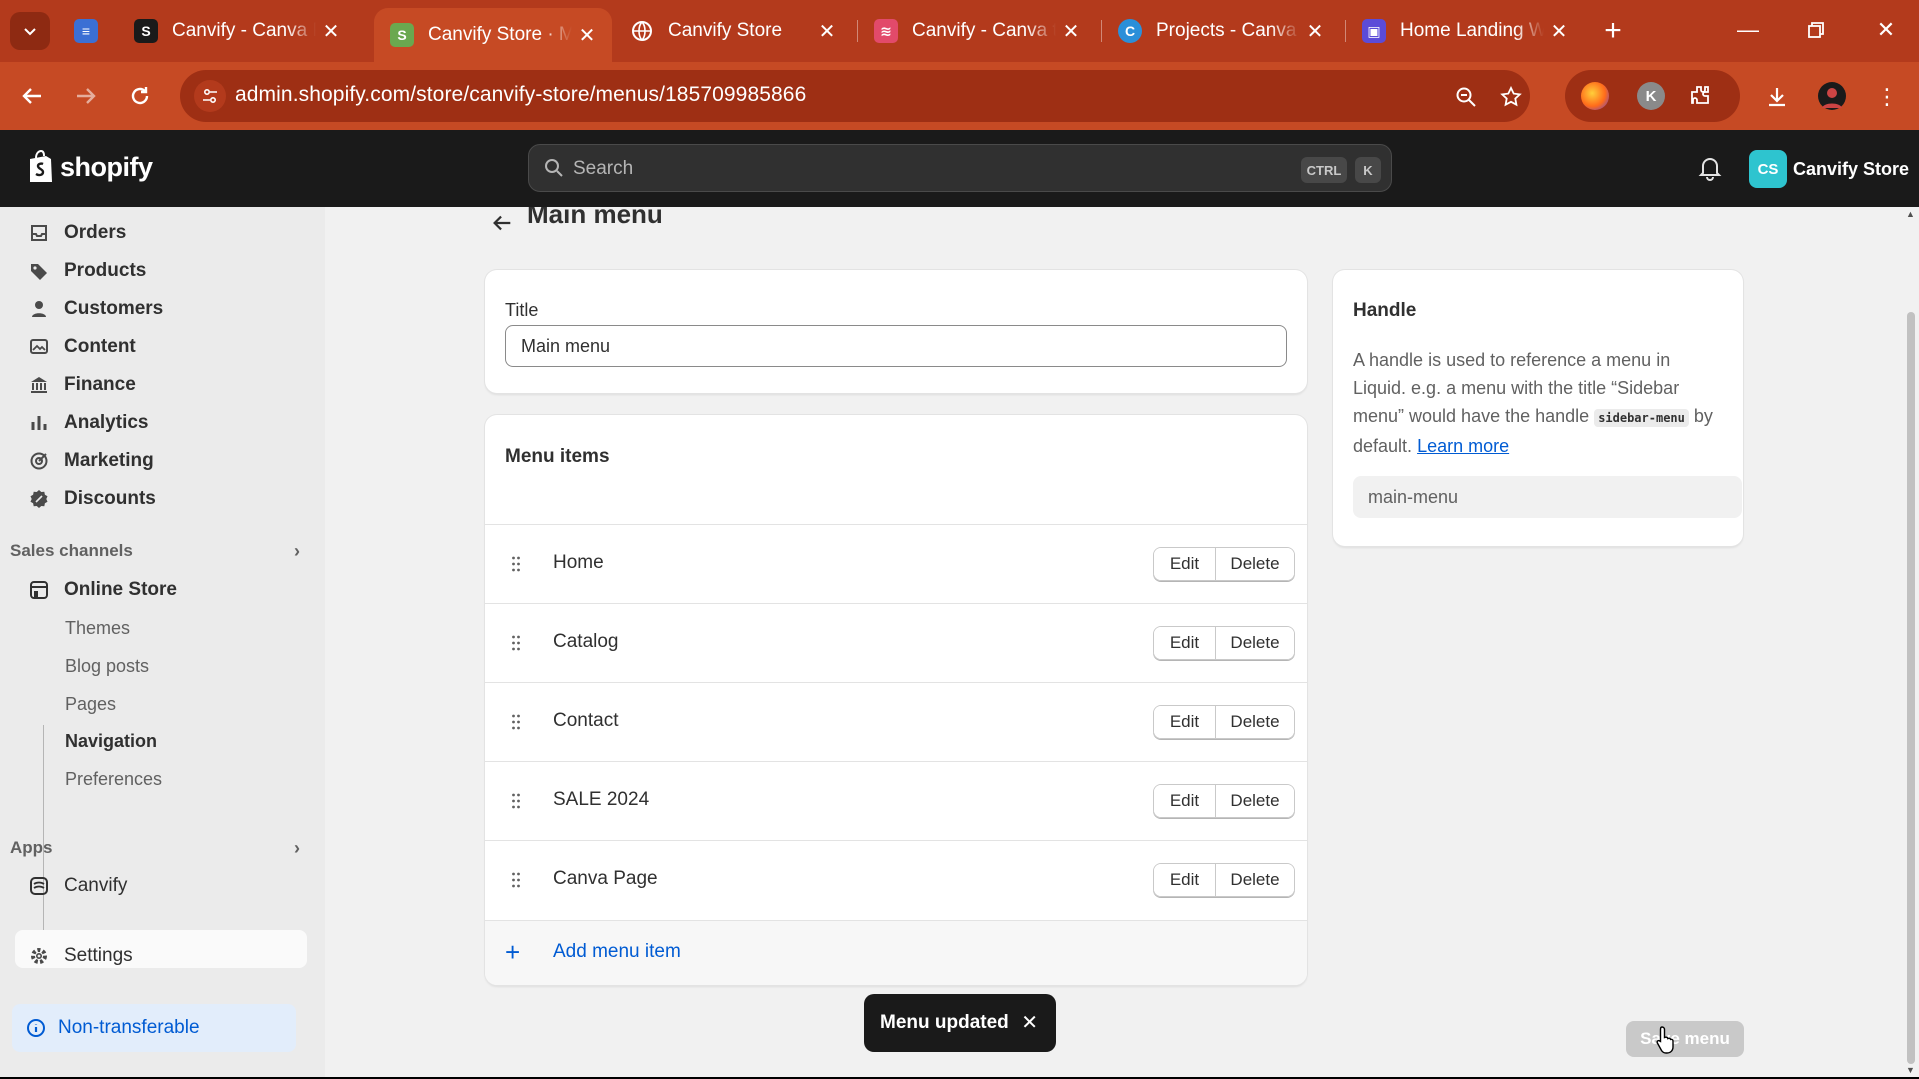 The image size is (1919, 1079). Describe the element at coordinates (102, 590) in the screenshot. I see `sidebar-item-online-store: Online Store` at that location.